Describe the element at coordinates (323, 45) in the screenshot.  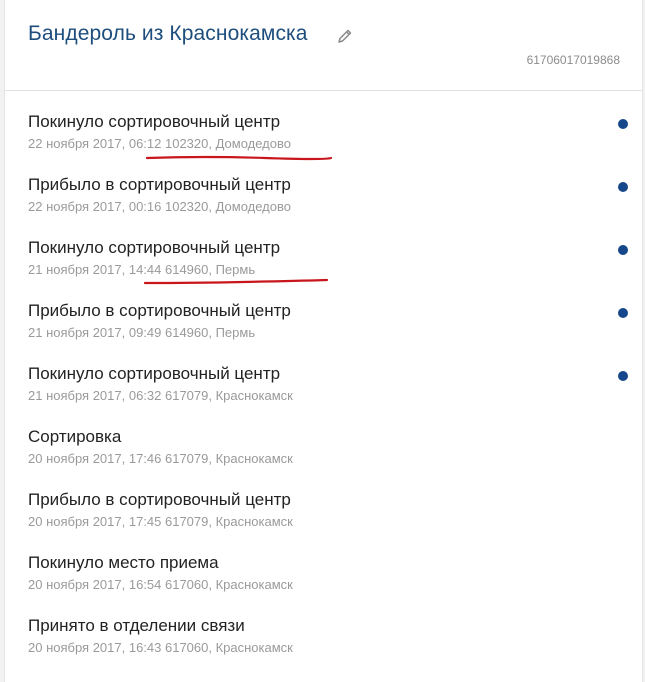
I see `card-header: Бандероль из Краснокамска 61706017019868` at that location.